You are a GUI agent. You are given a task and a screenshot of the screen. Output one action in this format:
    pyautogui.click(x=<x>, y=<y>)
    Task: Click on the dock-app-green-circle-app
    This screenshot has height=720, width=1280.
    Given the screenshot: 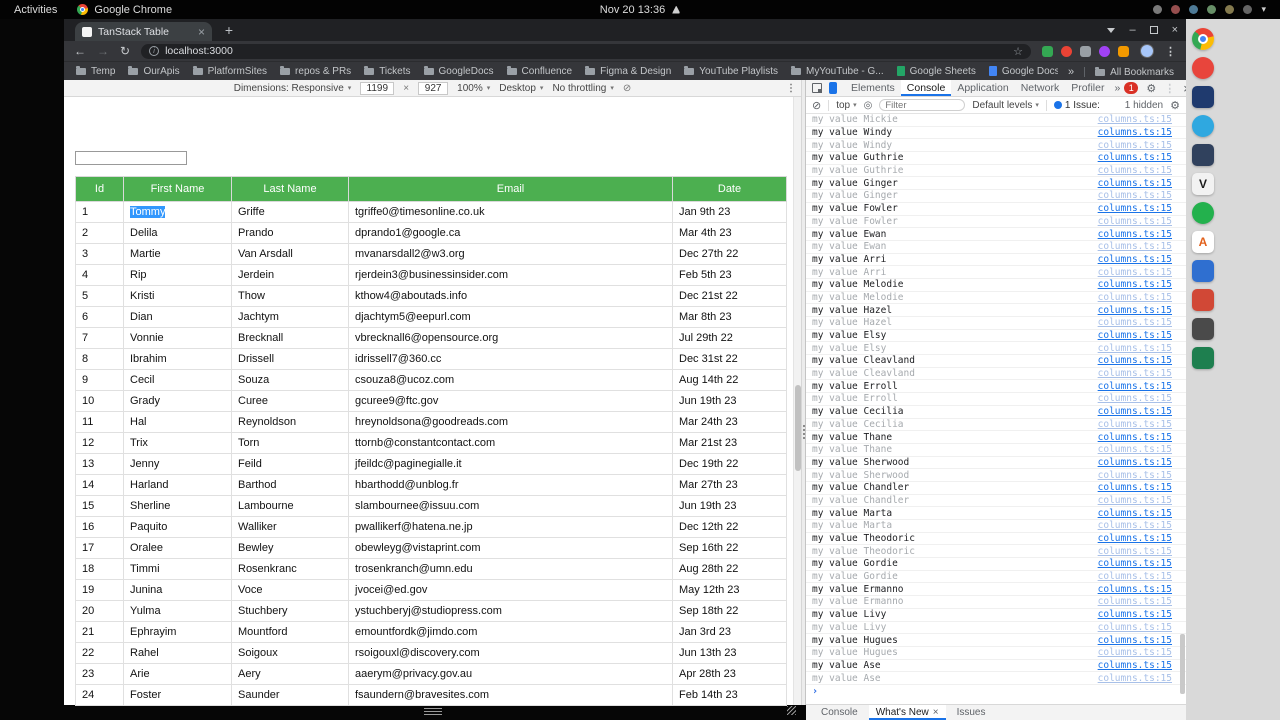 What is the action you would take?
    pyautogui.click(x=1203, y=213)
    